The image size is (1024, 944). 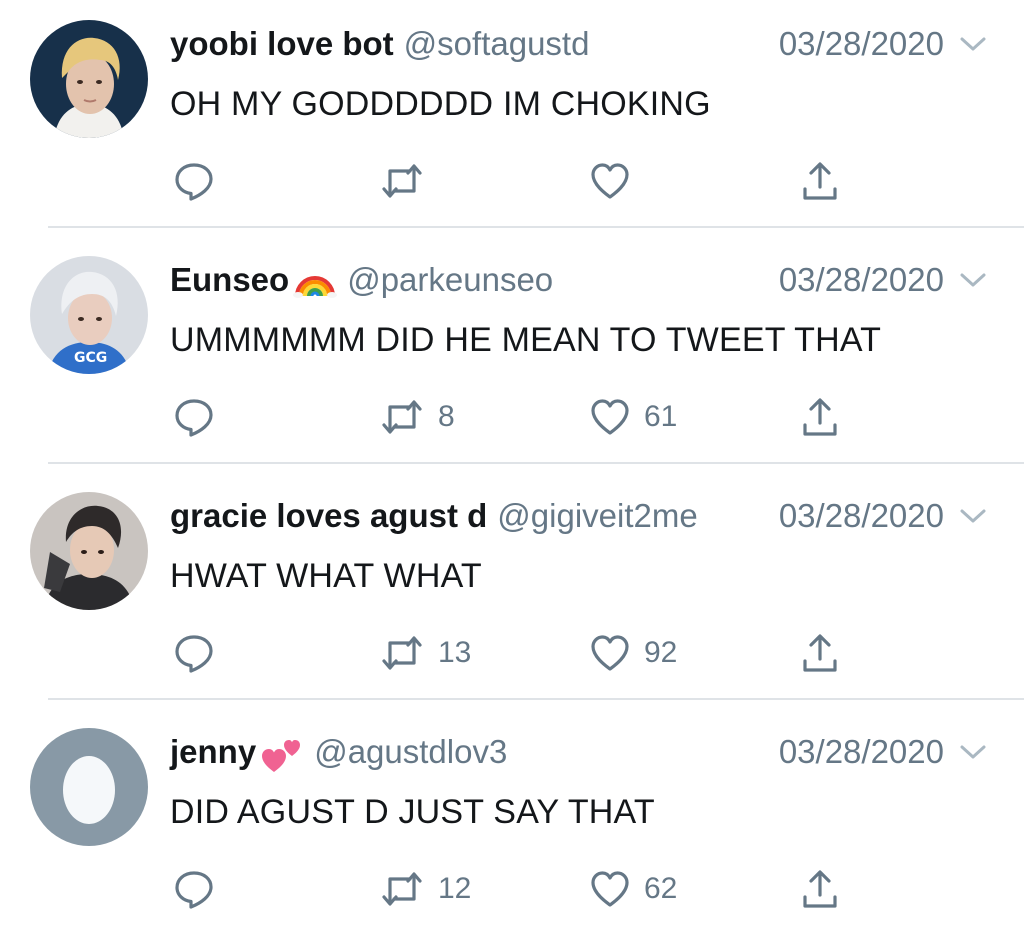 I want to click on tweet-text: OH MY GODDDDDD IM CHOKING, so click(x=440, y=104).